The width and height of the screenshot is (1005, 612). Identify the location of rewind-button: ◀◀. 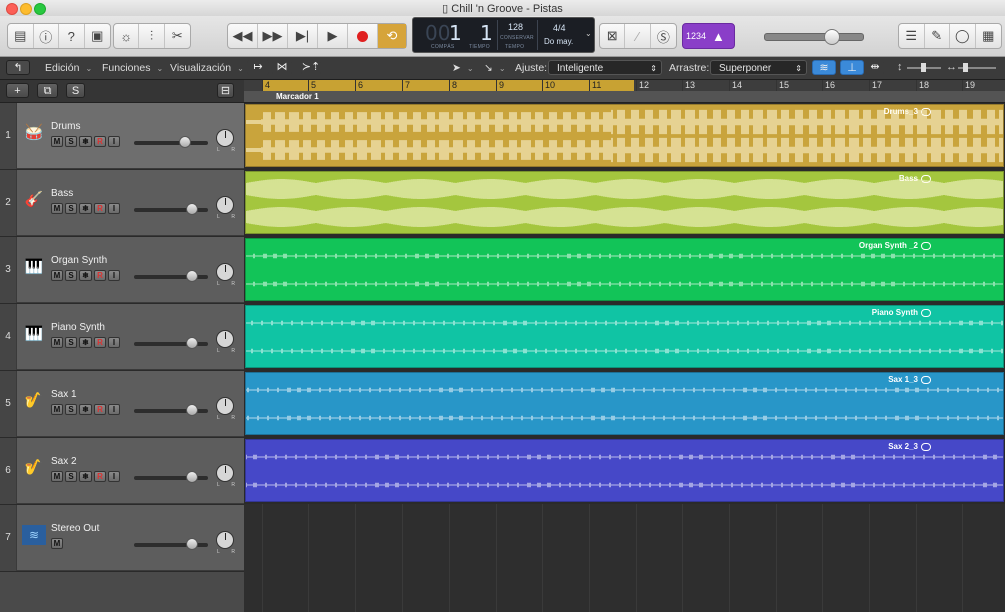
(243, 36).